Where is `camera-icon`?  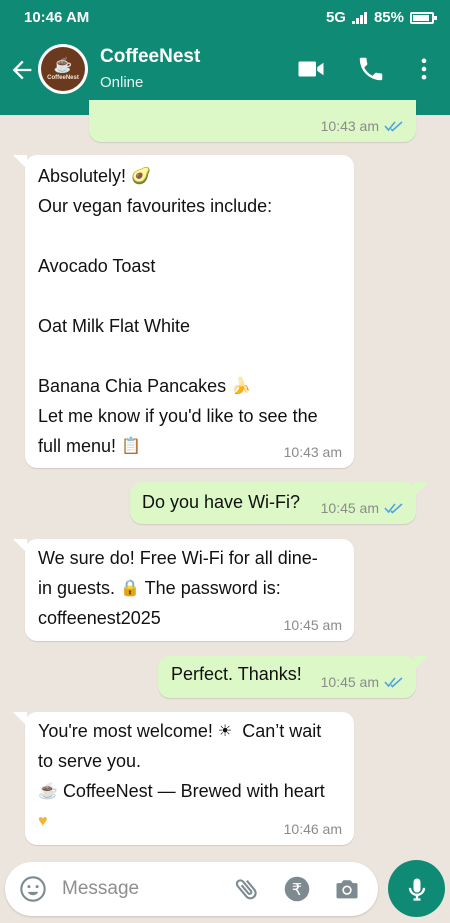 camera-icon is located at coordinates (347, 889).